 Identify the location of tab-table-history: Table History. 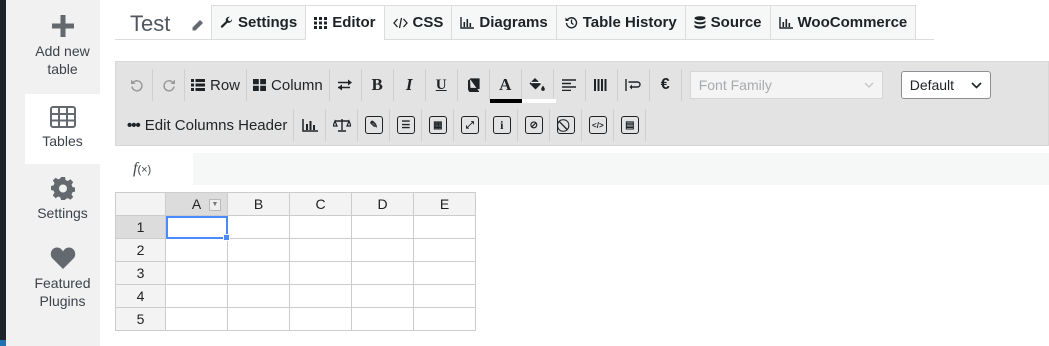
(620, 22).